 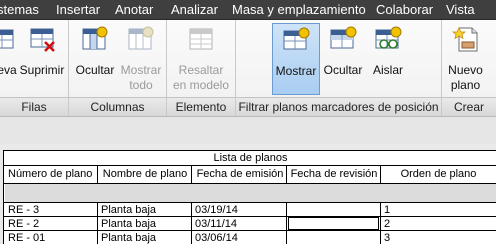 What do you see at coordinates (52, 174) in the screenshot?
I see `header-numero-de-plano: Número de plano` at bounding box center [52, 174].